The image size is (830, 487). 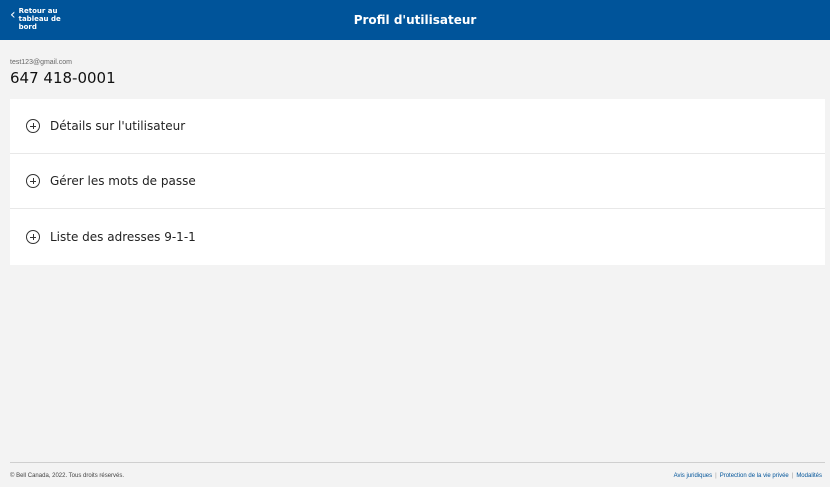 I want to click on section-manage-passwords: Gérer les mots de passe, so click(x=417, y=181).